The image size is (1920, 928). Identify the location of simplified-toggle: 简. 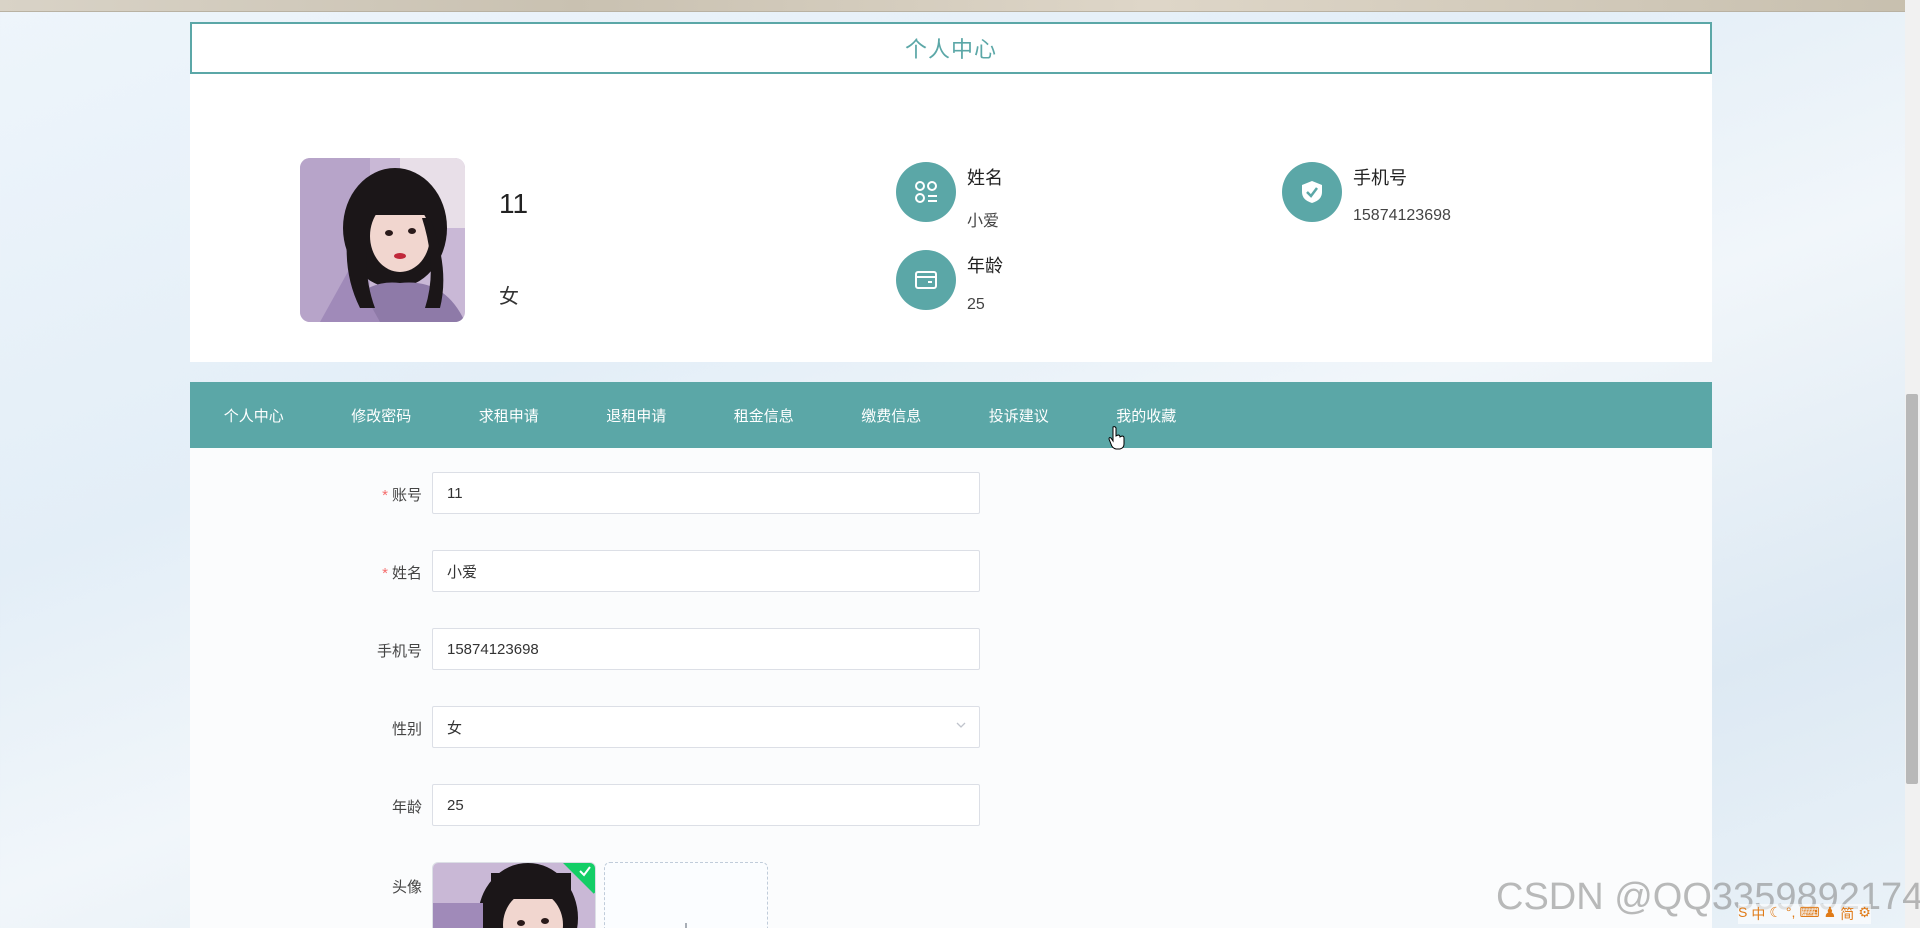
(1847, 914).